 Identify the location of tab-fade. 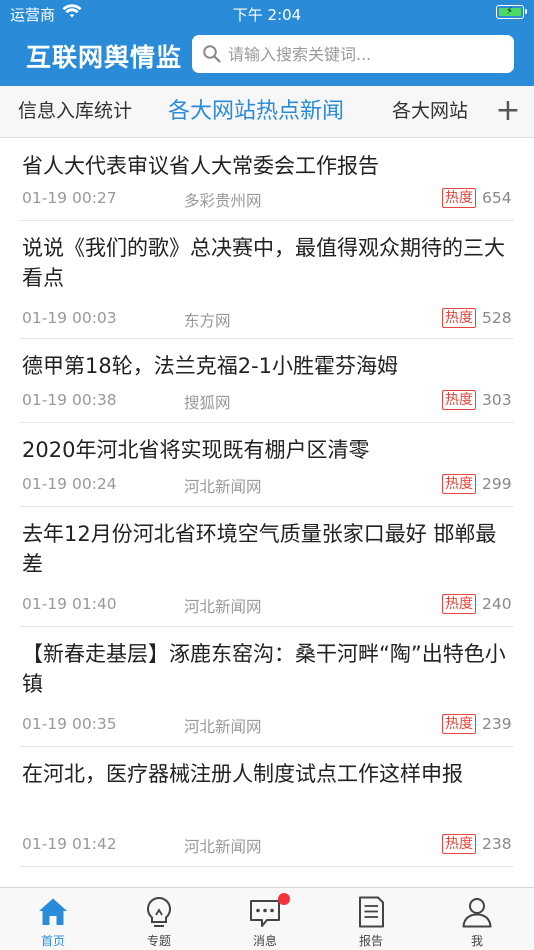
(479, 111).